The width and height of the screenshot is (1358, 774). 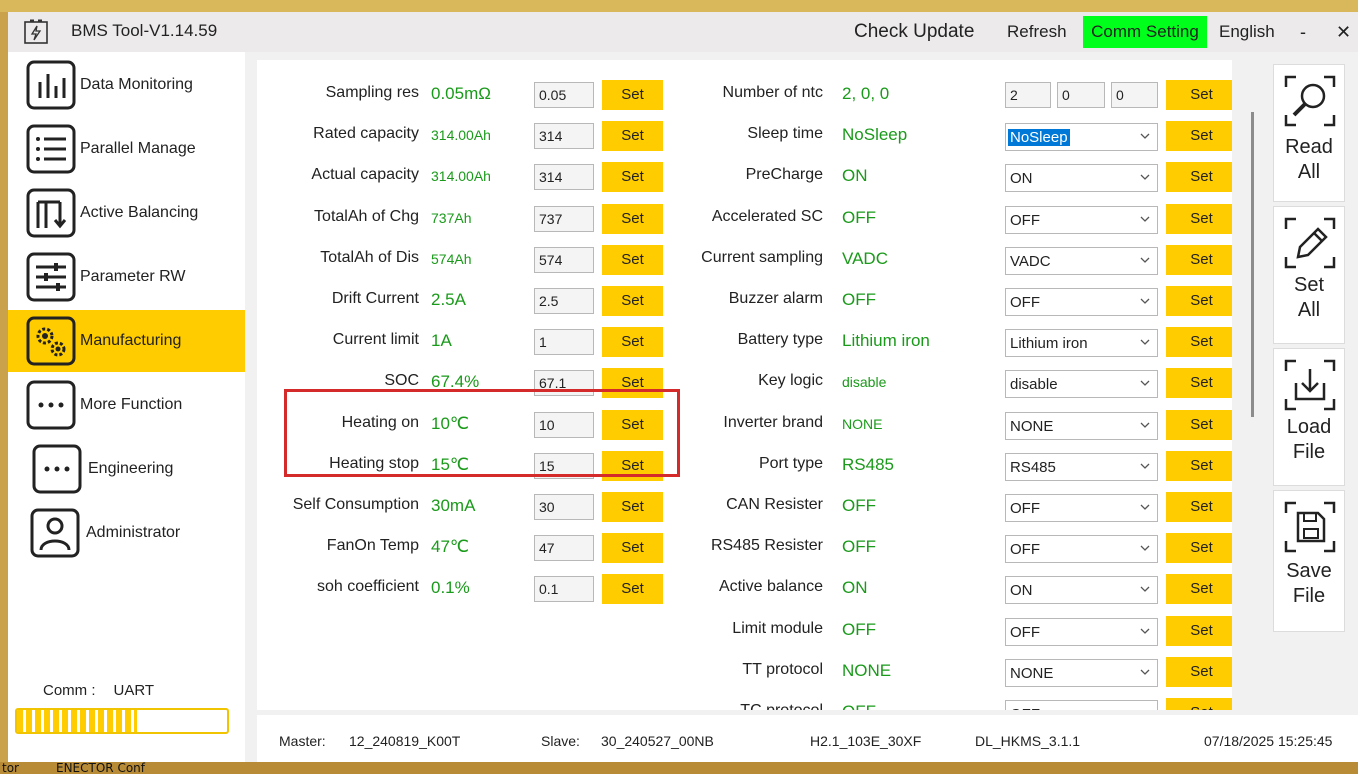 I want to click on param-input: 0.1, so click(x=564, y=589).